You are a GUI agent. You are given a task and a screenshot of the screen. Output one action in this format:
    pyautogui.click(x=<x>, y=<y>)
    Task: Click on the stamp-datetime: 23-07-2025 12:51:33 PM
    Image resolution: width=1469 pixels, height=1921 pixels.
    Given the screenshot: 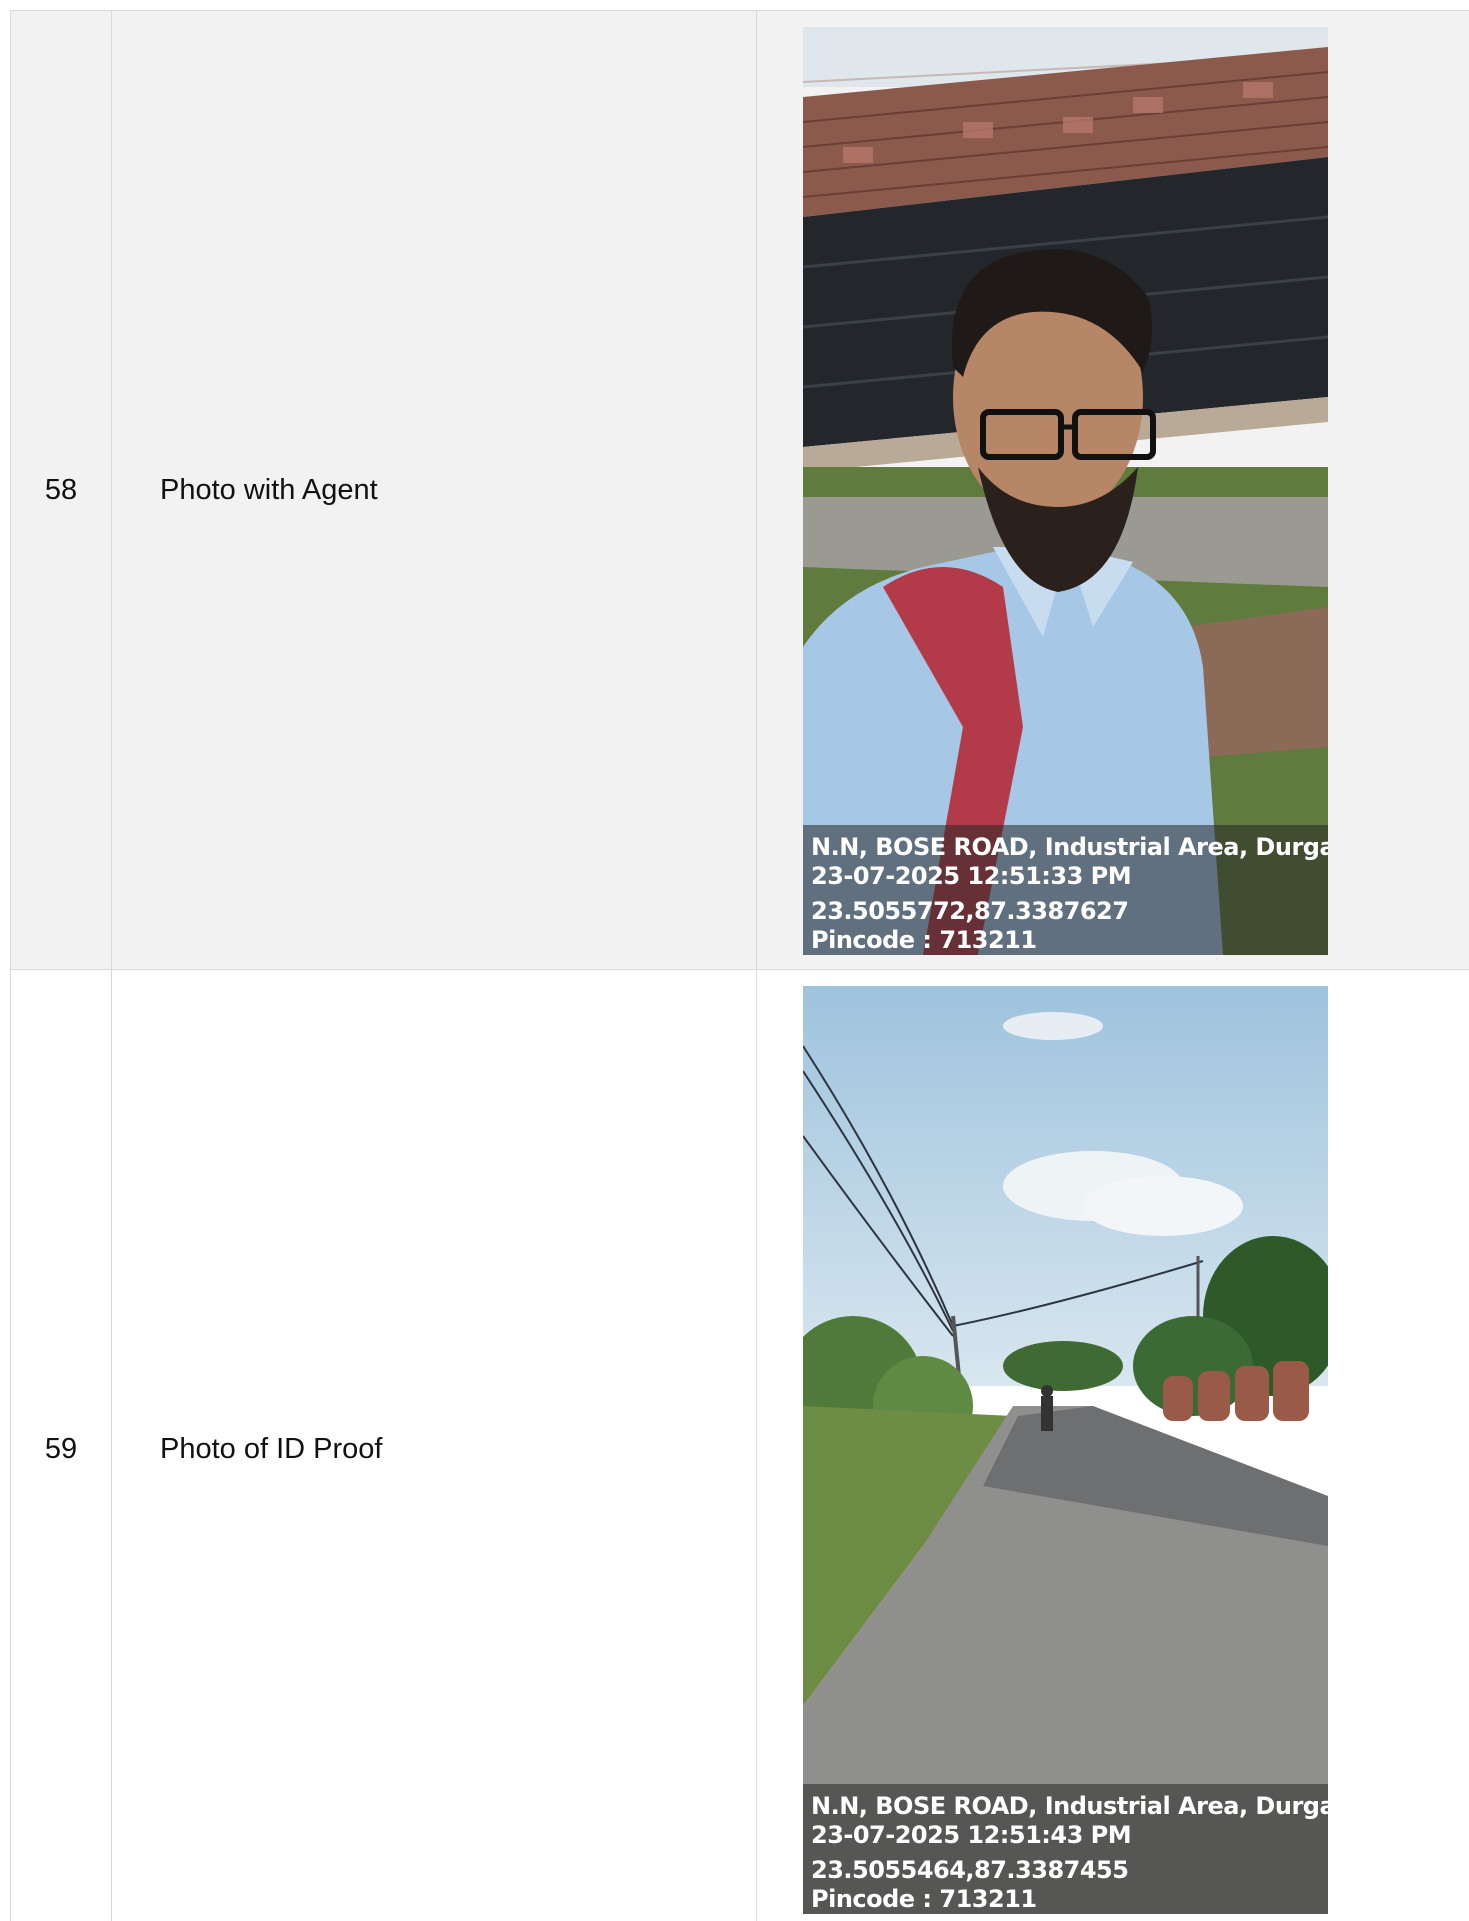 What is the action you would take?
    pyautogui.click(x=971, y=876)
    